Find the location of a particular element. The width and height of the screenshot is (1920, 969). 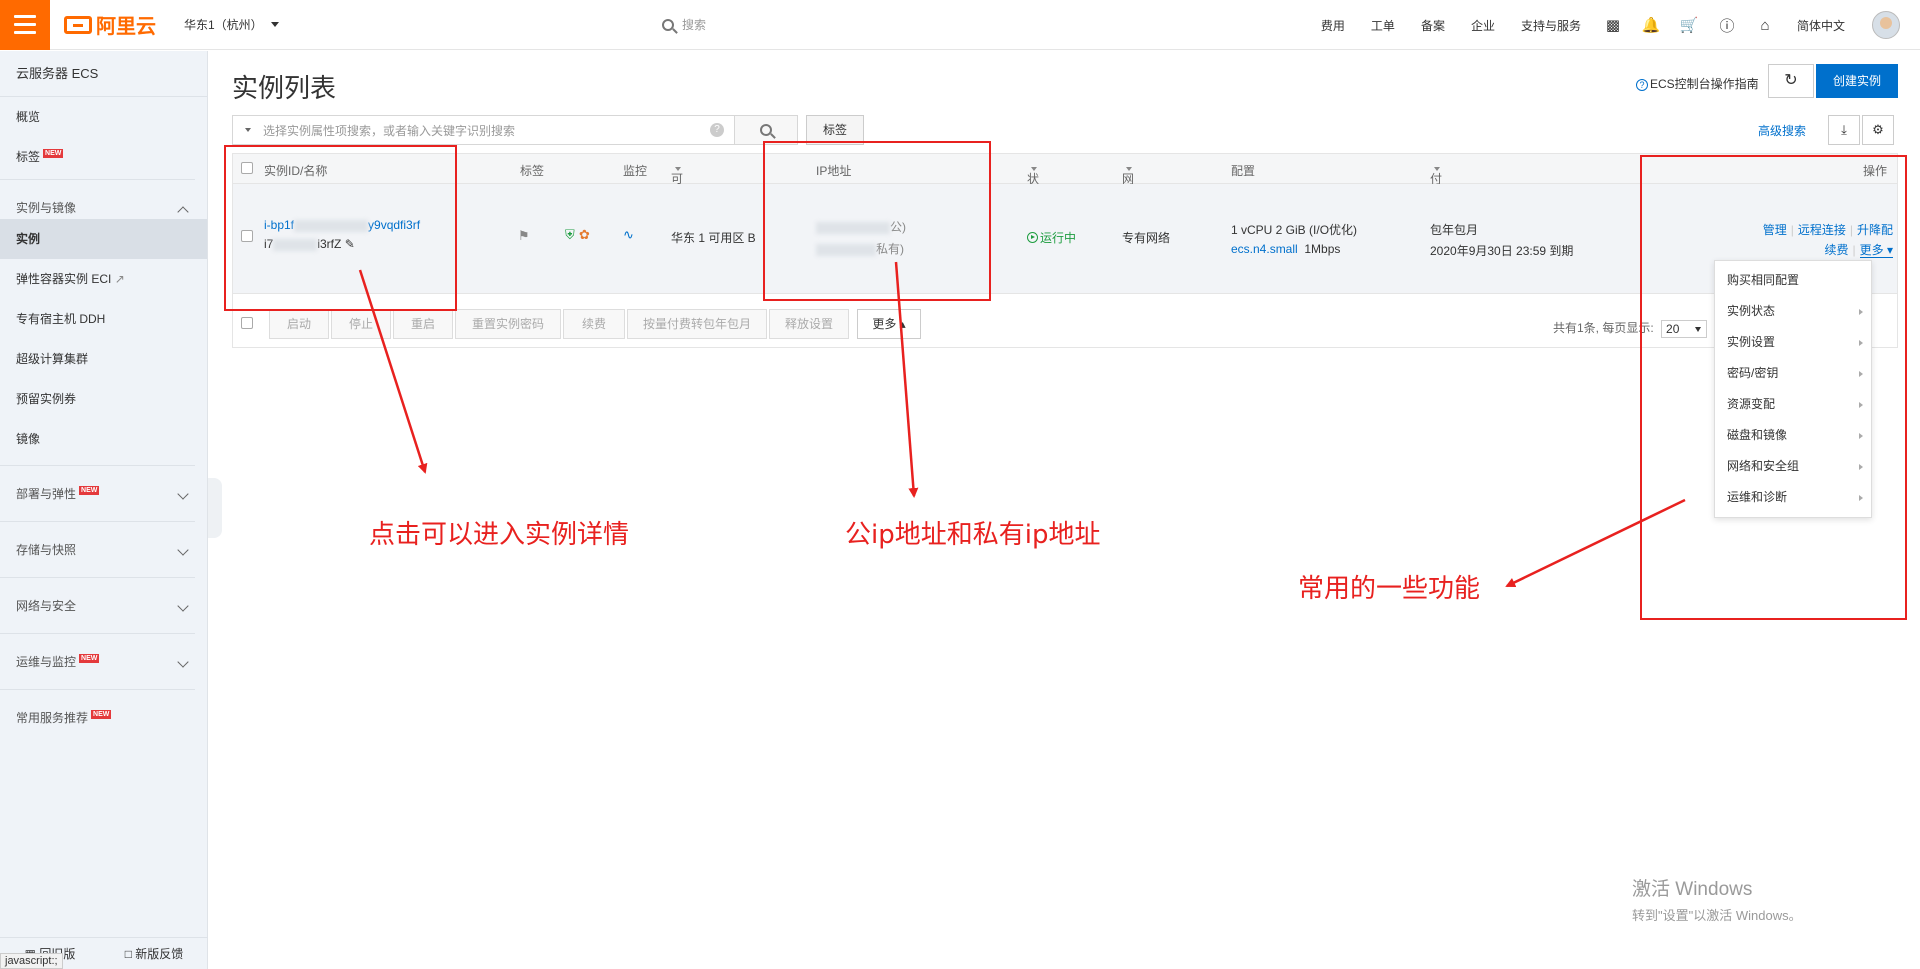

help-icon: ? is located at coordinates (717, 130).